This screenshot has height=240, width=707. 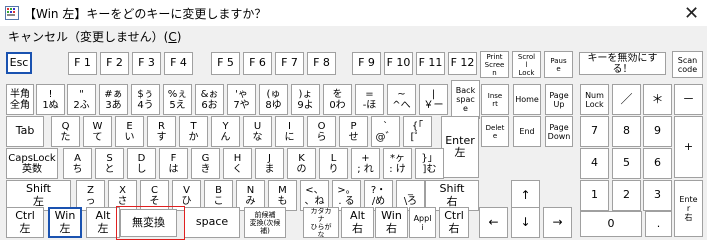 What do you see at coordinates (301, 163) in the screenshot?
I see `key-k: Kの` at bounding box center [301, 163].